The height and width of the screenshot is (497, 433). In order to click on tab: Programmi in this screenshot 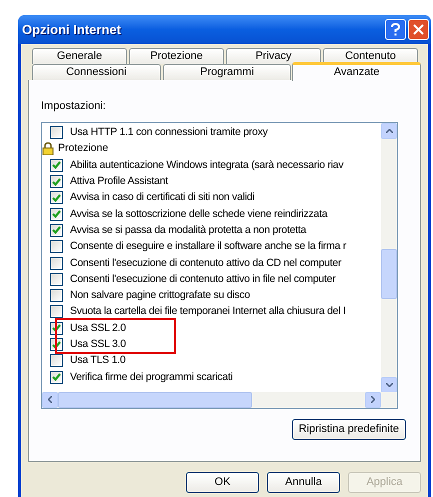, I will do `click(227, 72)`.